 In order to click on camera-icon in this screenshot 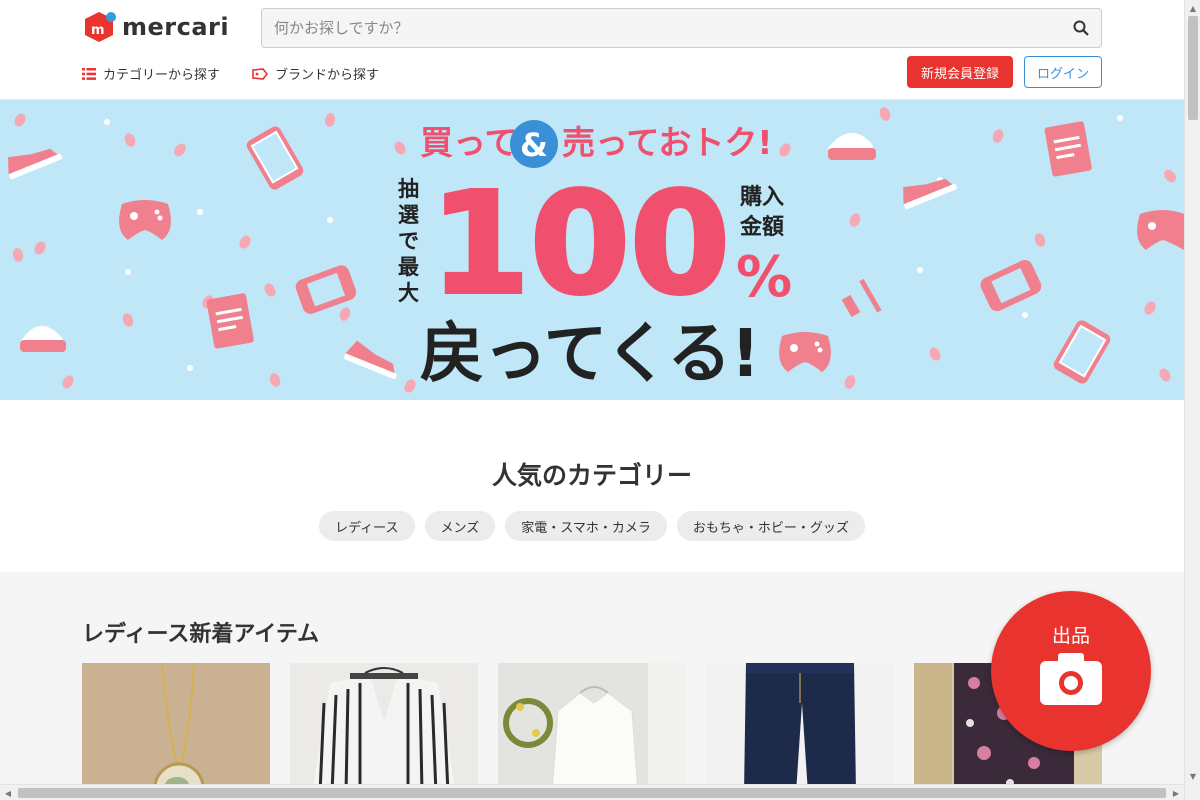, I will do `click(1071, 679)`.